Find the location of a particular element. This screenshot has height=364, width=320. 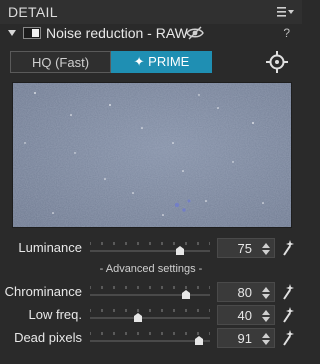

dead-pixels-stepper: 91 is located at coordinates (246, 338).